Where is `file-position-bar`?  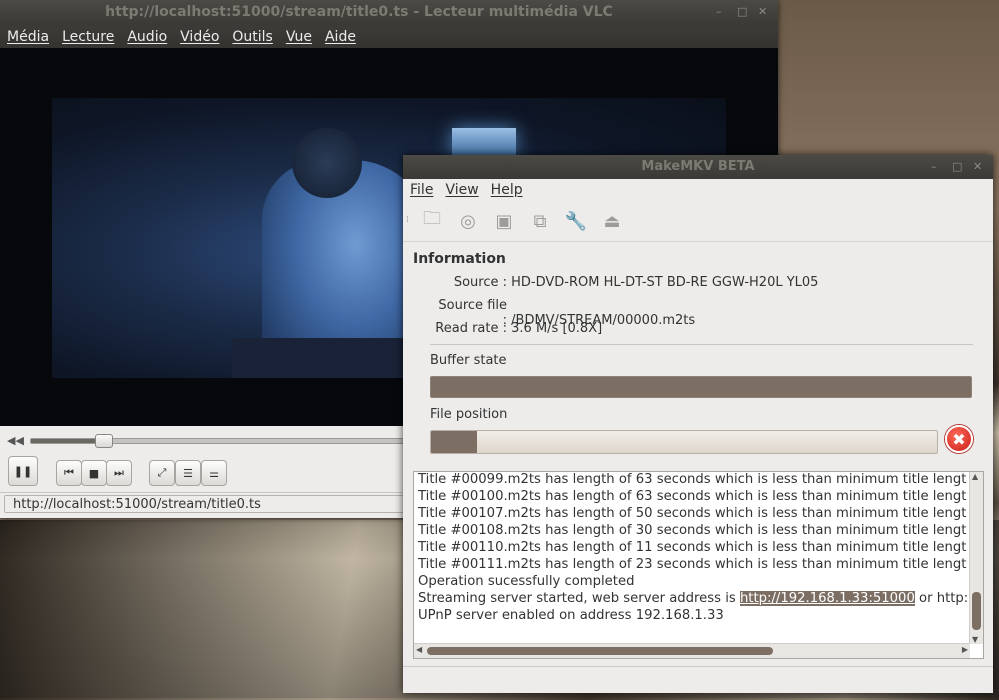
file-position-bar is located at coordinates (684, 442).